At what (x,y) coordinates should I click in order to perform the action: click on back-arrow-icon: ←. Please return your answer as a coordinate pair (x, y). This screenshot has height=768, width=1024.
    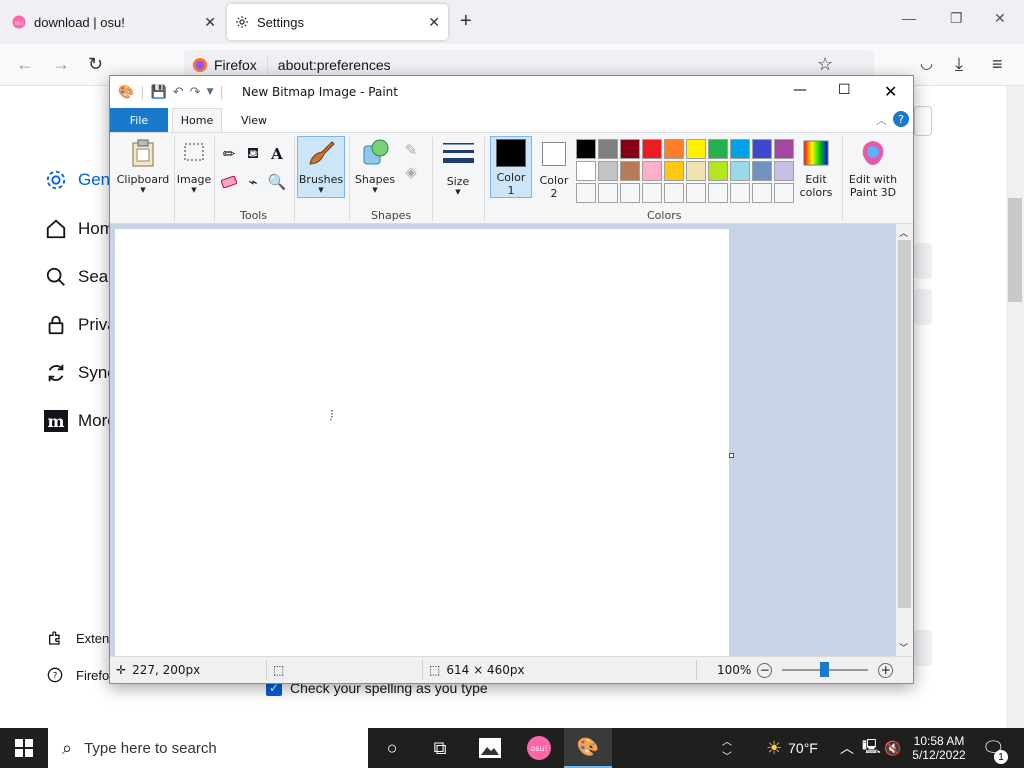
    Looking at the image, I should click on (25, 64).